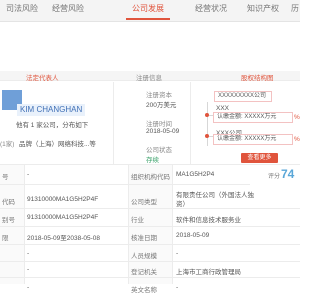 This screenshot has width=320, height=300. Describe the element at coordinates (295, 11) in the screenshot. I see `nav-tab-history: 历` at that location.